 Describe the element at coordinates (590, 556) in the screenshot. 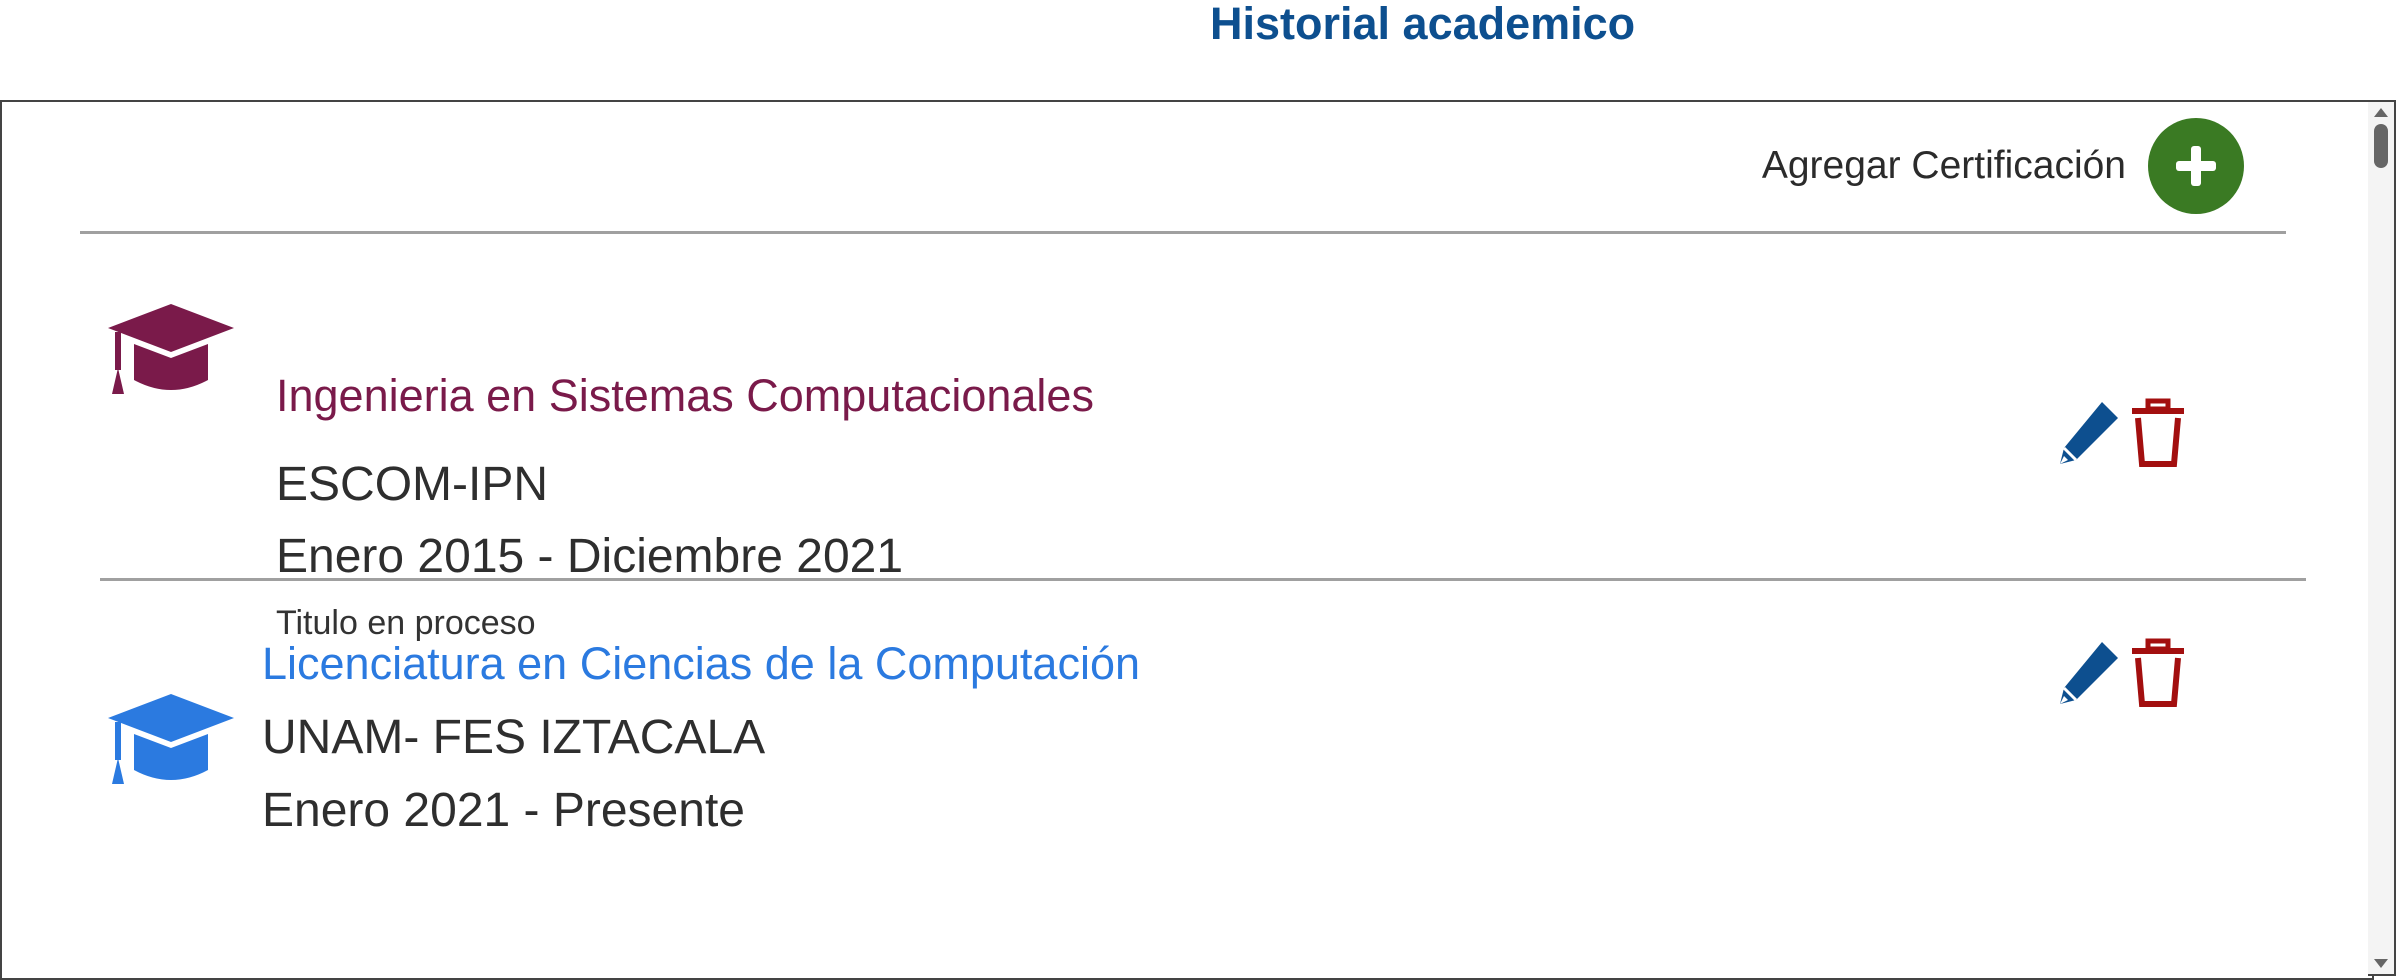

I see `date-range: Enero 2015 - Diciembre 2021` at that location.